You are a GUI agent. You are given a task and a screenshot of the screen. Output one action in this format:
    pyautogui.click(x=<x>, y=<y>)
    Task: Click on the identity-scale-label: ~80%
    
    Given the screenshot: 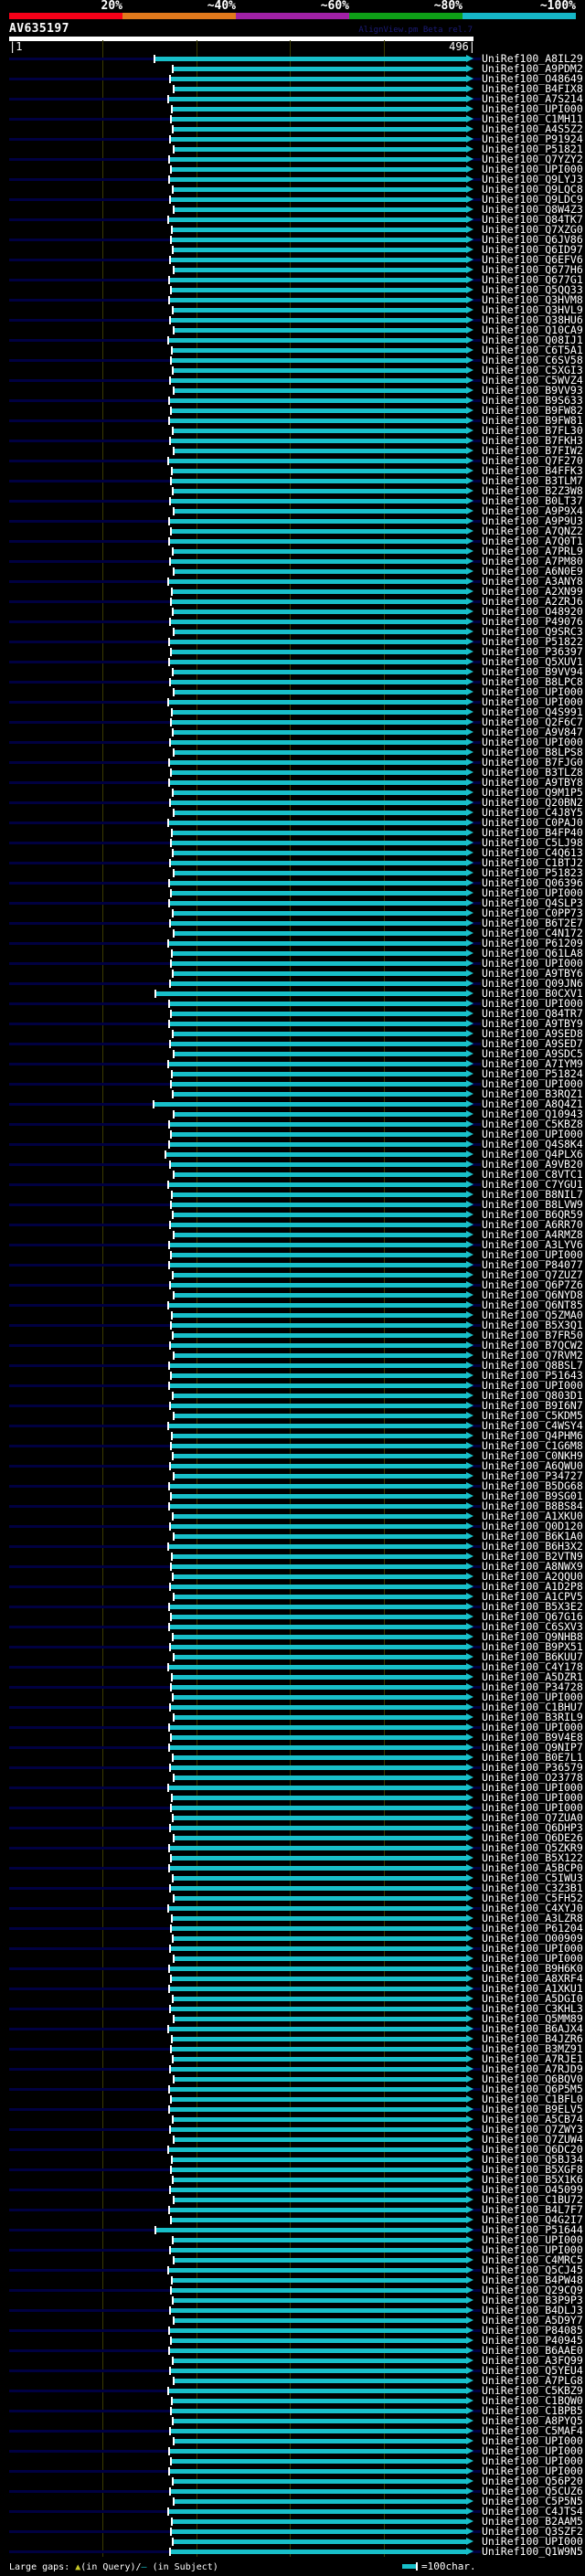 What is the action you would take?
    pyautogui.click(x=448, y=6)
    